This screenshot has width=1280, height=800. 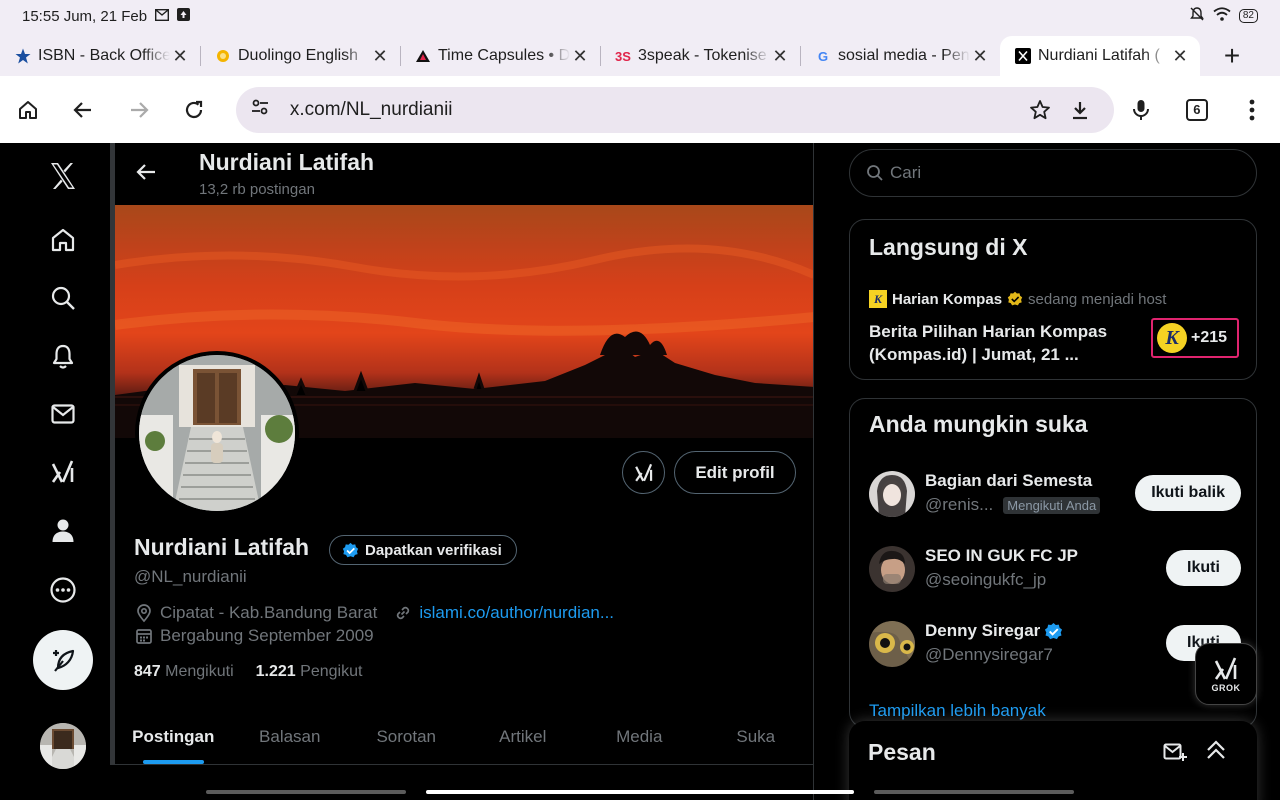 What do you see at coordinates (1097, 299) in the screenshot?
I see `live-host-status: sedang menjadi host` at bounding box center [1097, 299].